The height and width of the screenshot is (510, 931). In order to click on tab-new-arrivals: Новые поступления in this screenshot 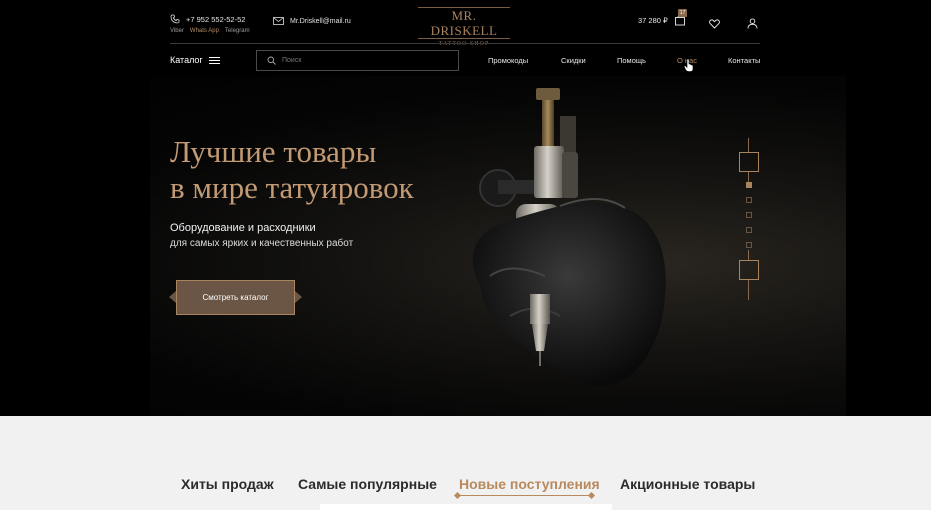, I will do `click(529, 484)`.